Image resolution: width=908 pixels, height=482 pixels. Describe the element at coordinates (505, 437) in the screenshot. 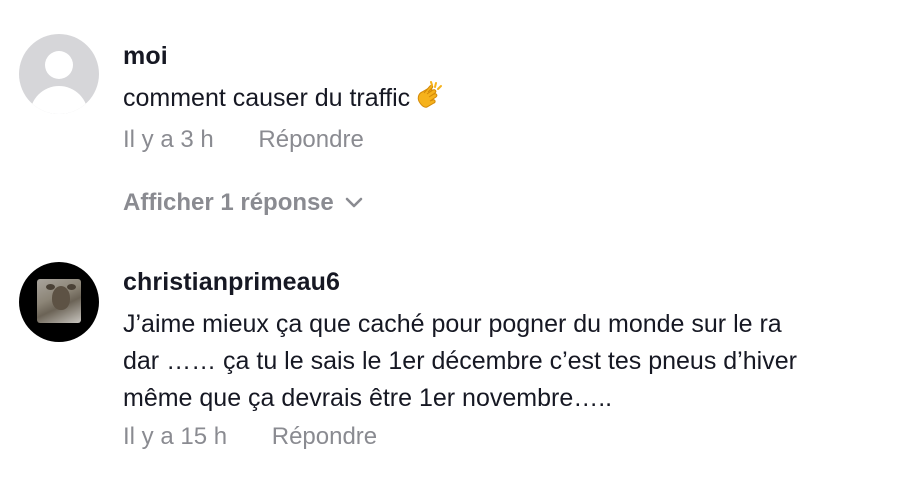

I see `comment-meta: Il y a 15 h Répondre` at that location.